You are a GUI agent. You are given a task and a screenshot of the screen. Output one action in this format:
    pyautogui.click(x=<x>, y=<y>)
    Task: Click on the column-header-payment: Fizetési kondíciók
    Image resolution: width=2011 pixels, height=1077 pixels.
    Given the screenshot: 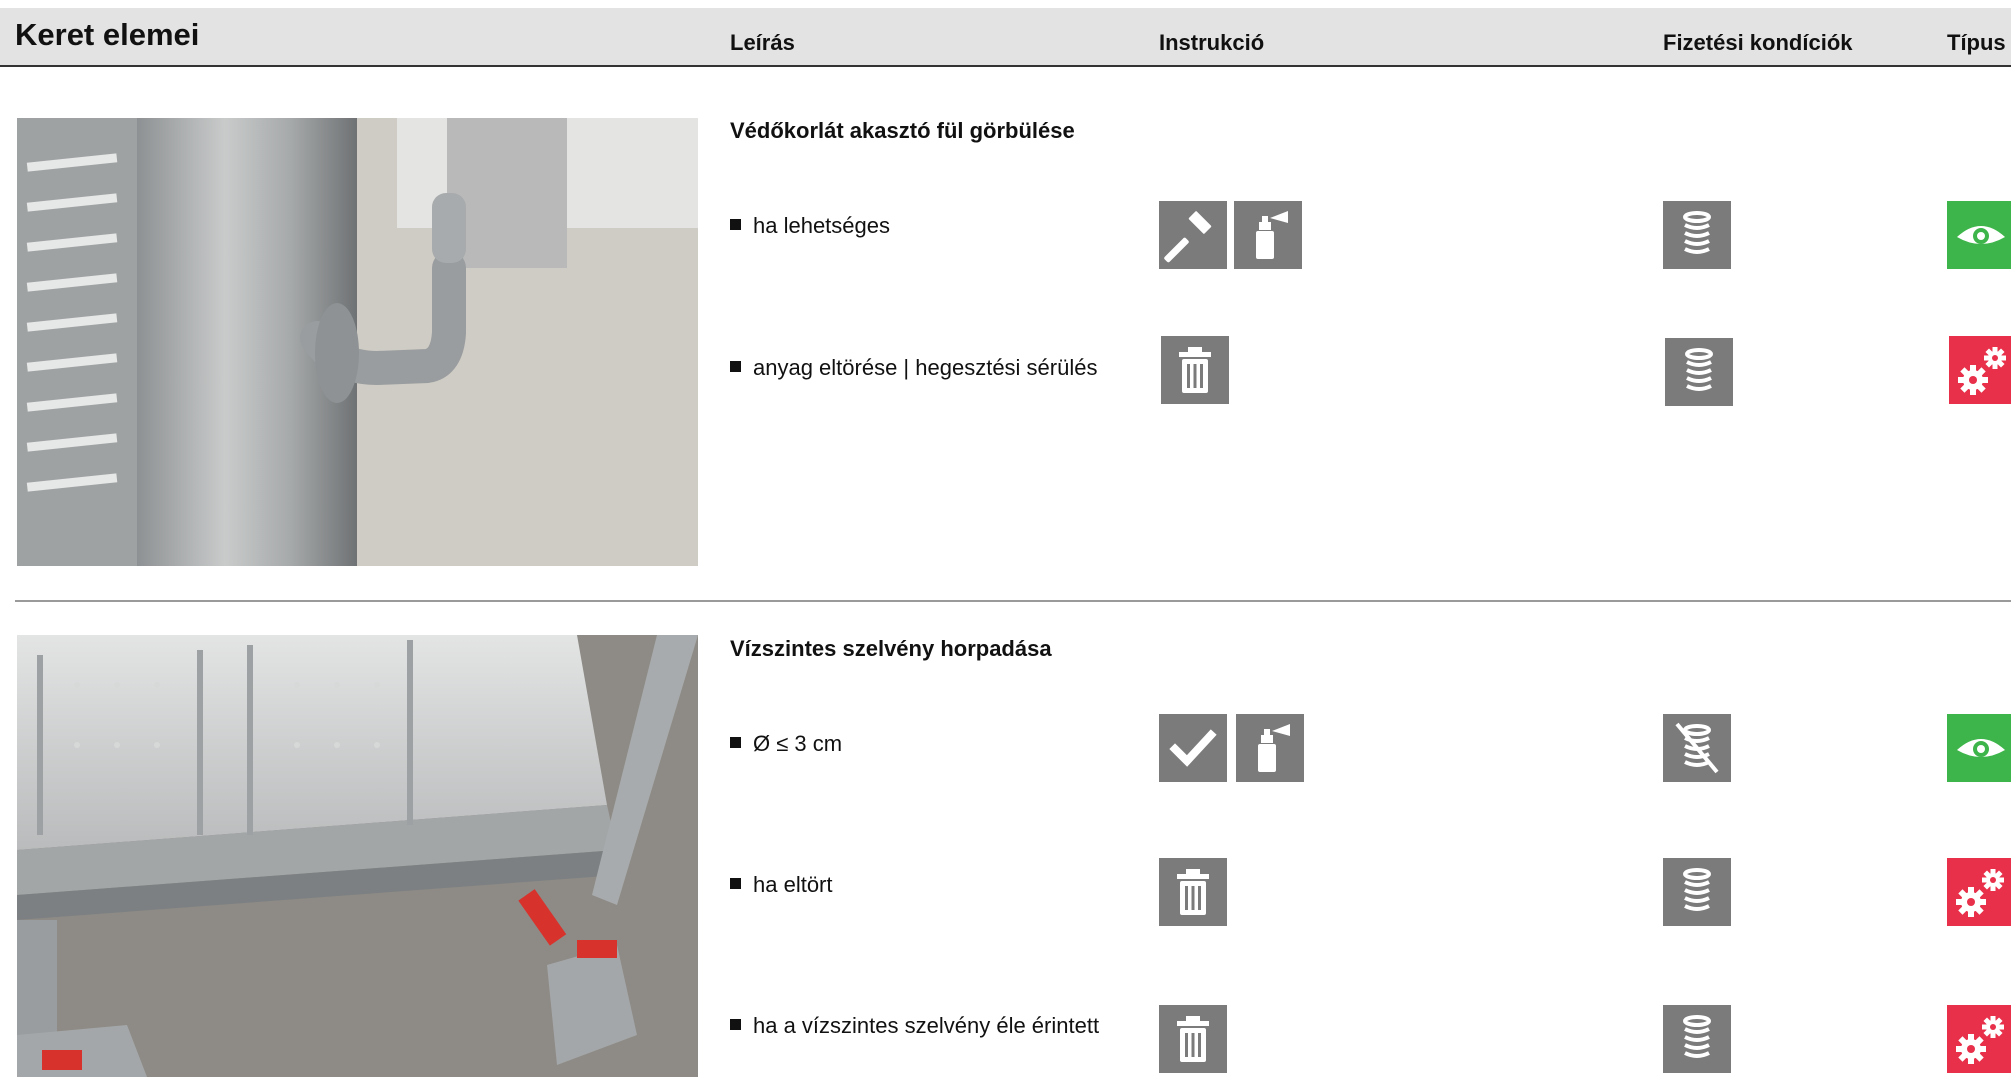 What is the action you would take?
    pyautogui.click(x=1758, y=42)
    